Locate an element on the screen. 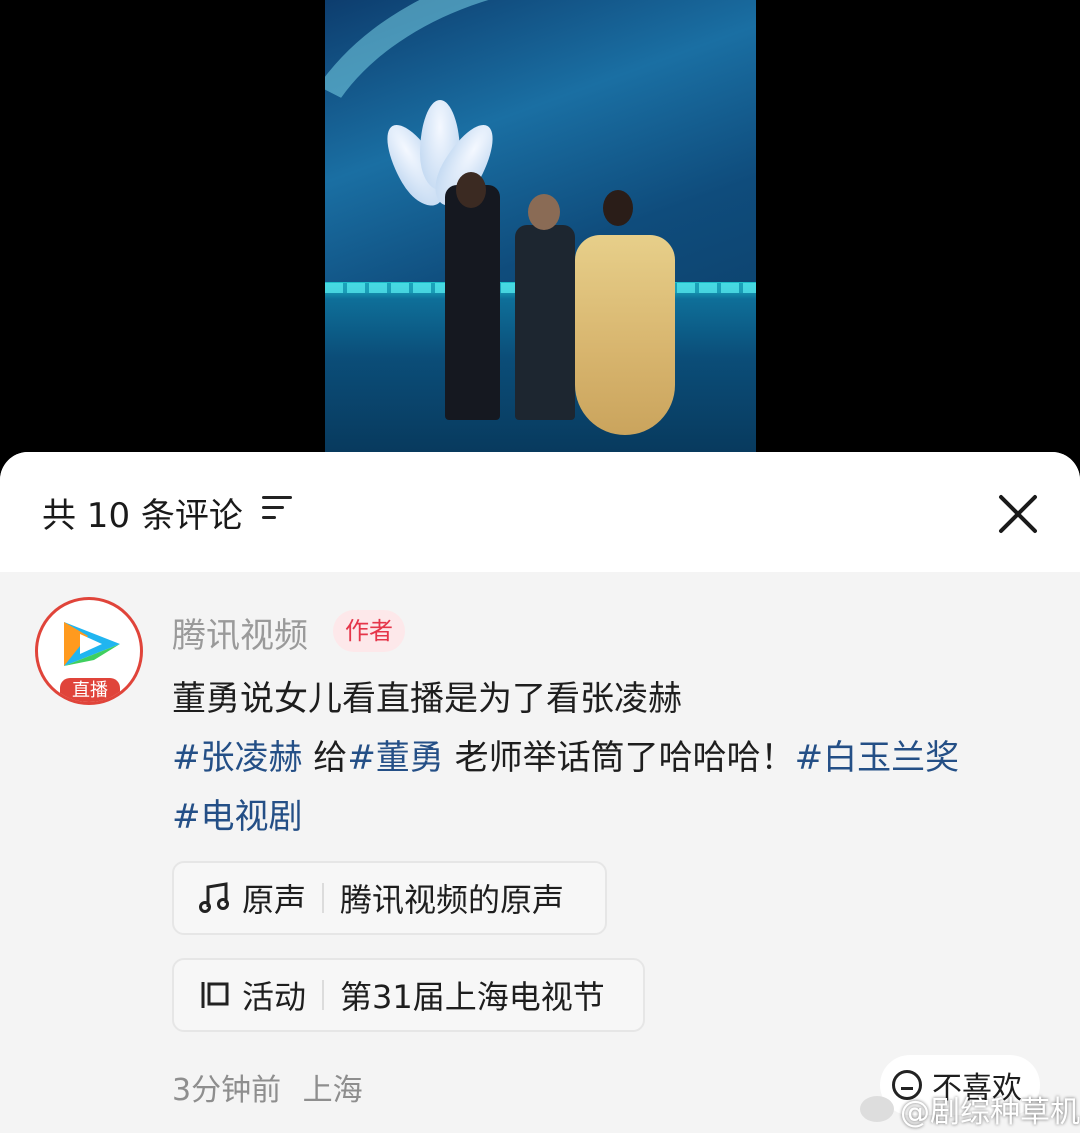 Image resolution: width=1080 pixels, height=1133 pixels. music-note-icon is located at coordinates (214, 897).